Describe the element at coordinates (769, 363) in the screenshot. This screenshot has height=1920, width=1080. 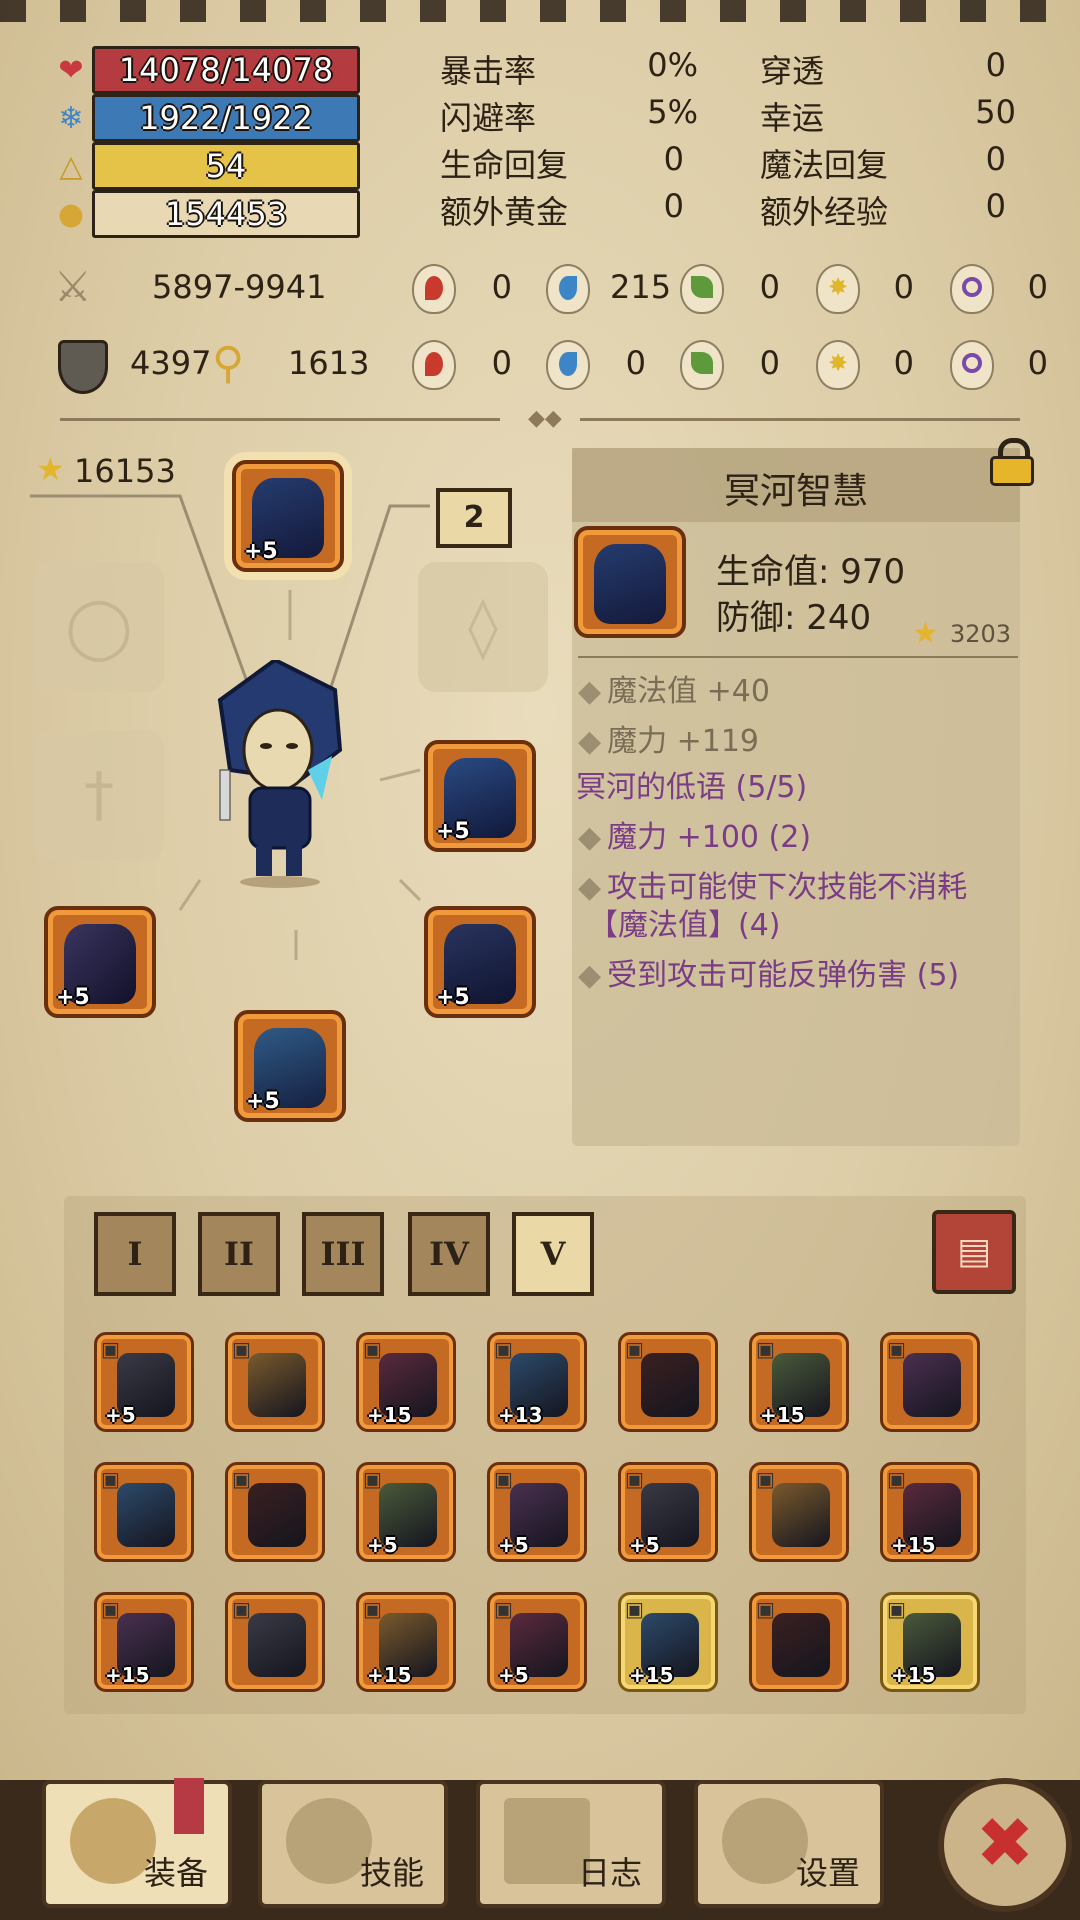
I see `nature-defense-value: 0` at that location.